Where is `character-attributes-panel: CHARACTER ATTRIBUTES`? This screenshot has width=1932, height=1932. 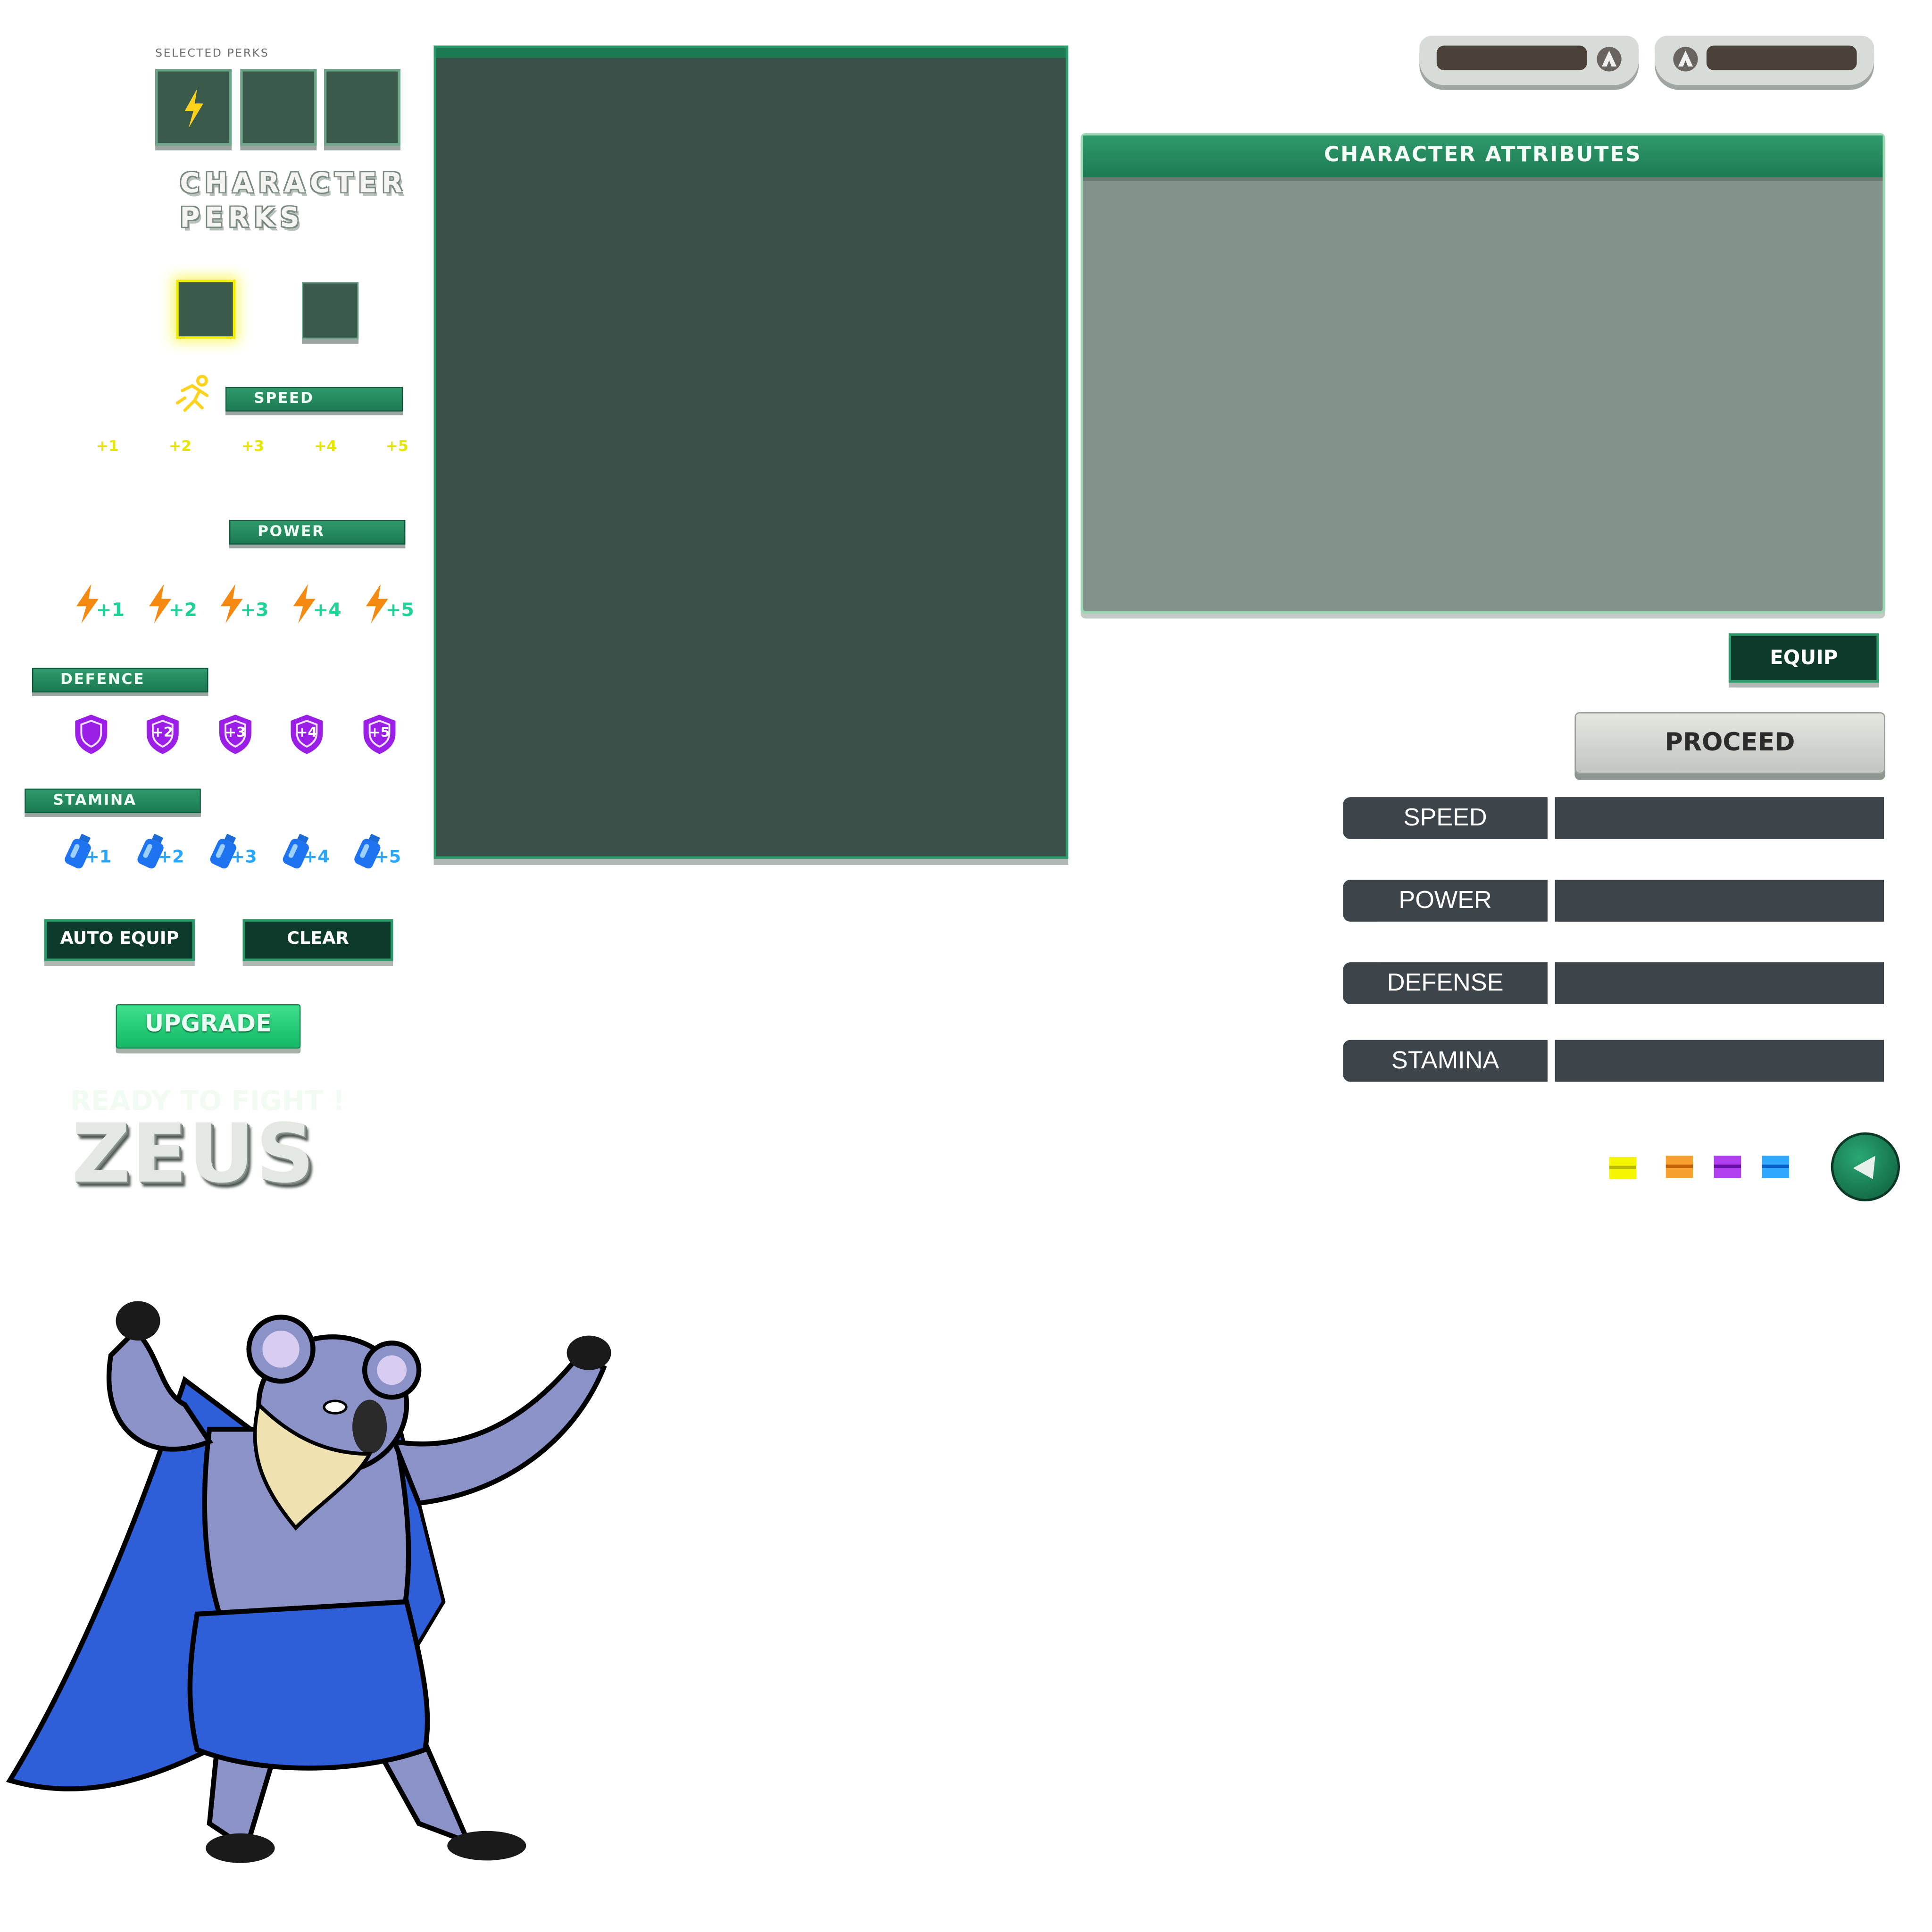 character-attributes-panel: CHARACTER ATTRIBUTES is located at coordinates (1483, 374).